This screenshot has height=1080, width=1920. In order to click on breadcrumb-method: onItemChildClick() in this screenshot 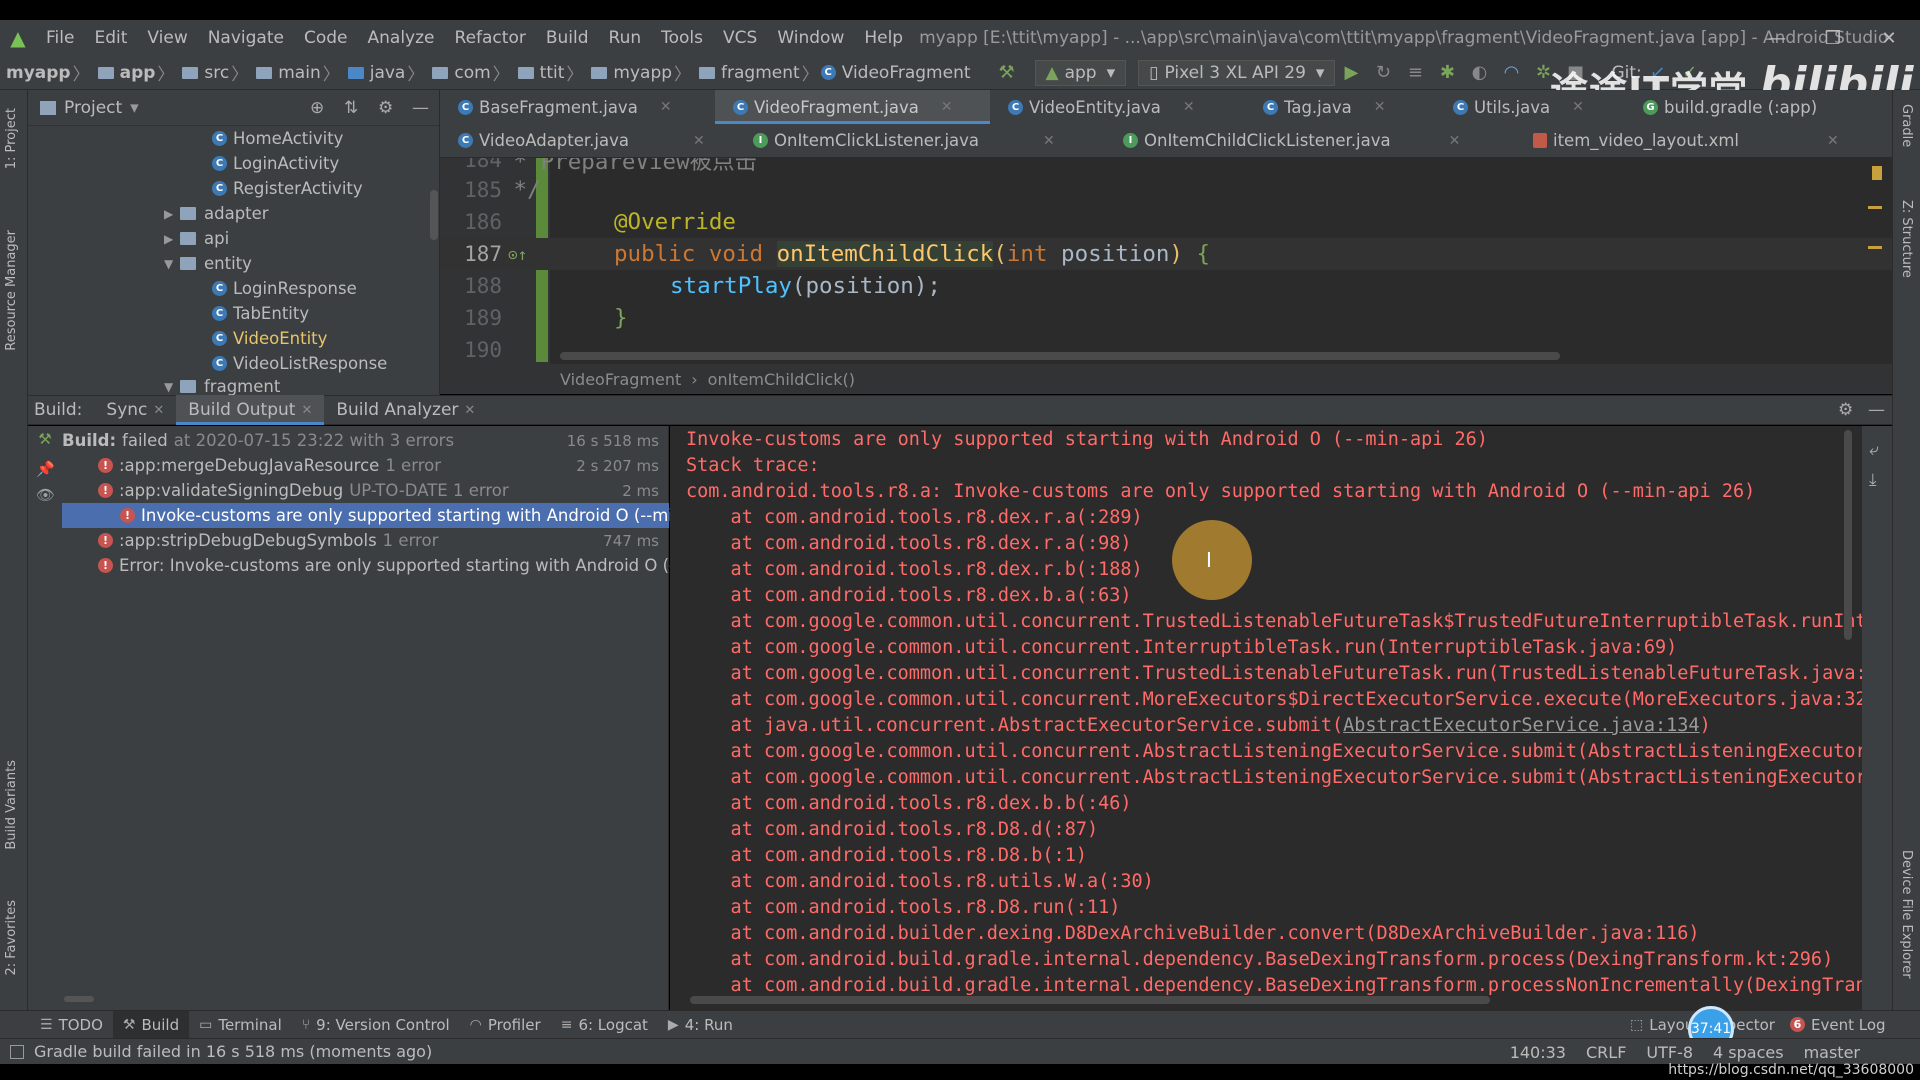, I will do `click(781, 379)`.